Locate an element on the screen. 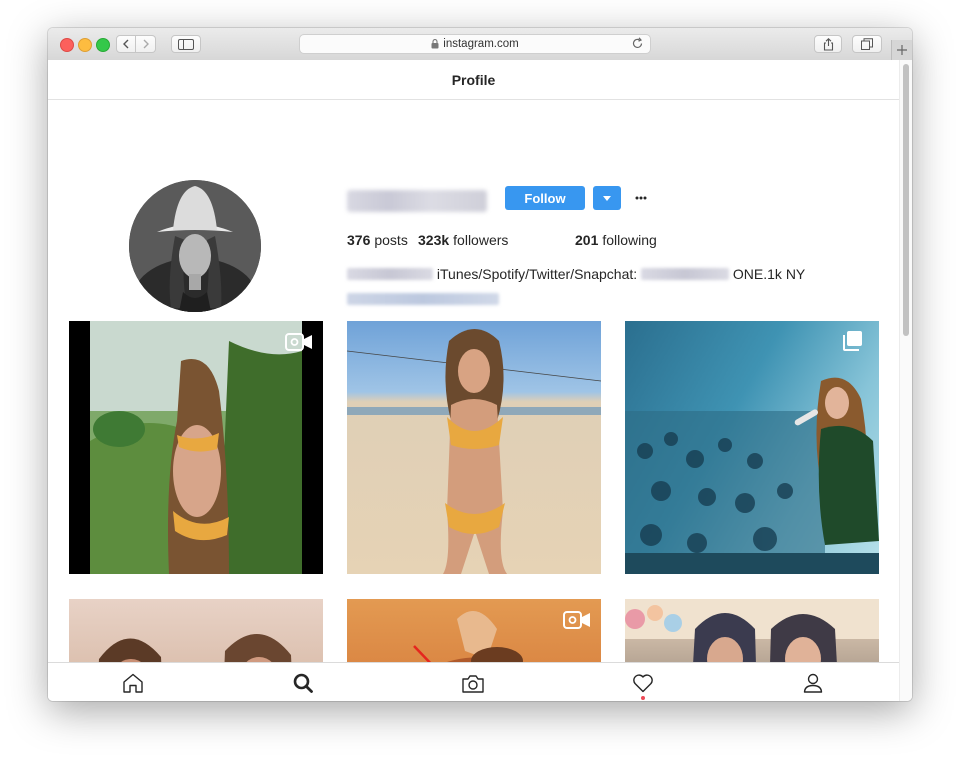  suggestions-dropdown-button is located at coordinates (607, 198).